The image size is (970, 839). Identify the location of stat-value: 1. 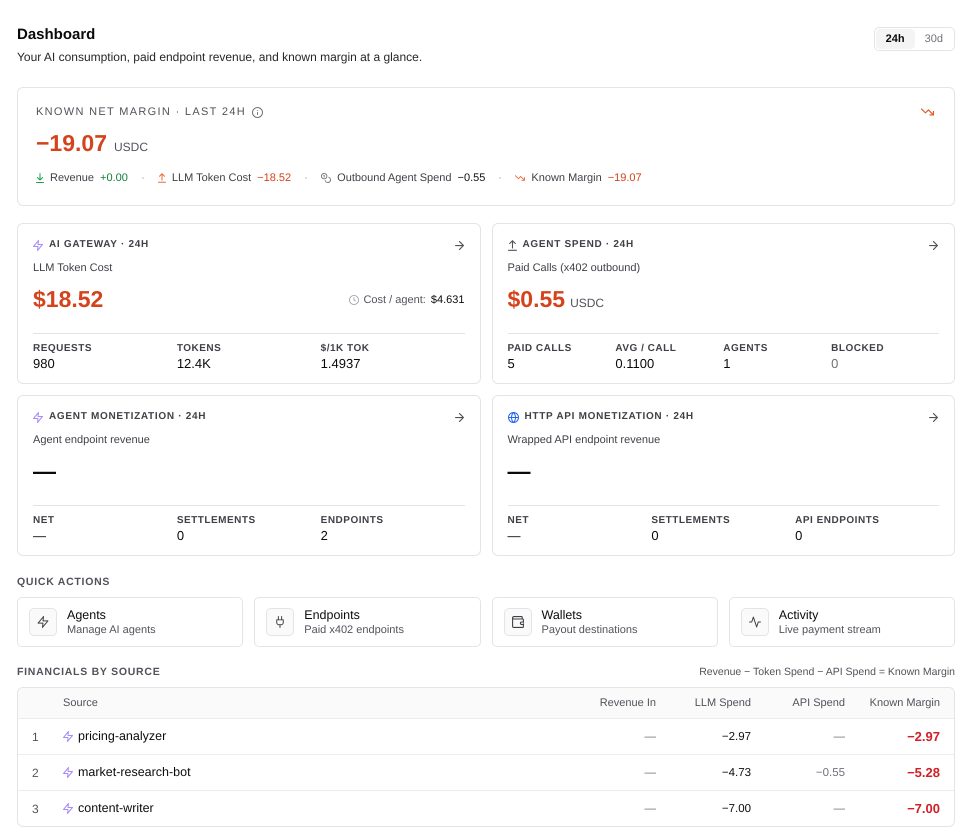
(726, 363).